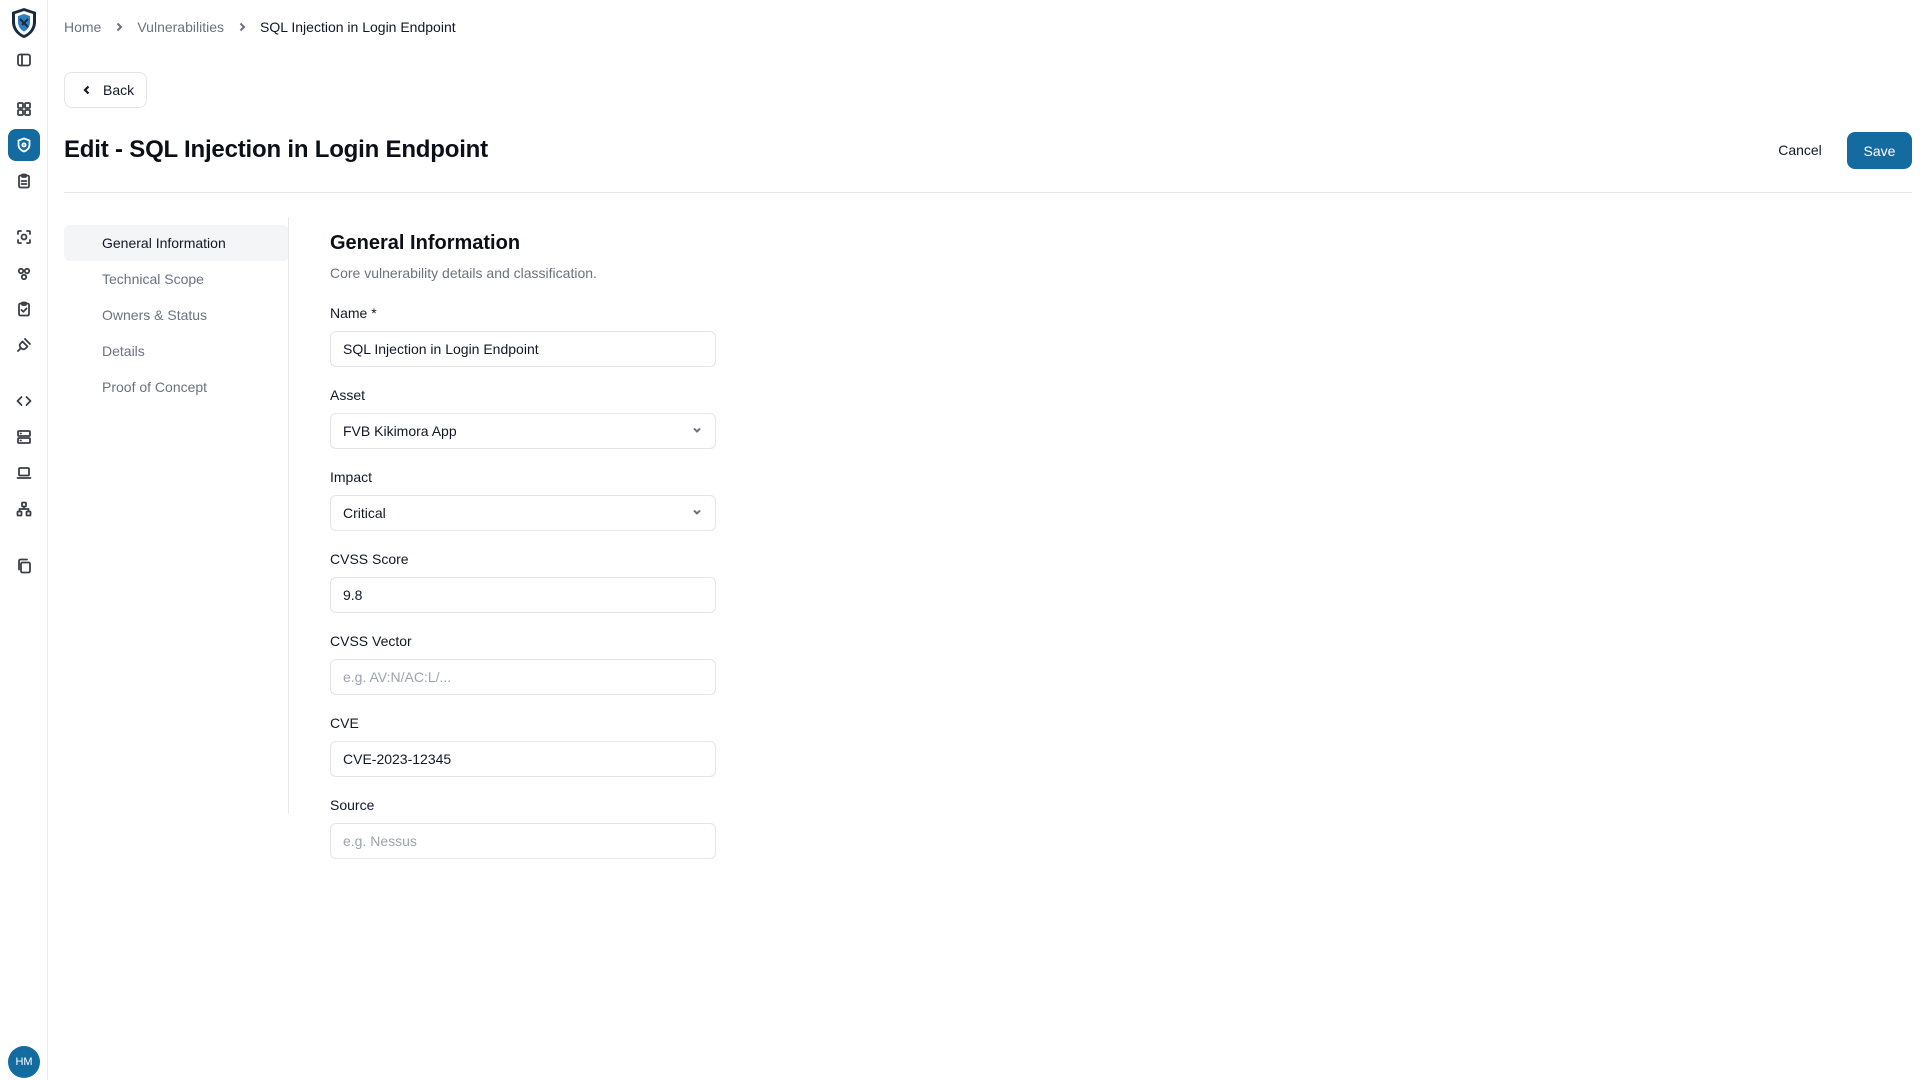 The image size is (1920, 1080). I want to click on name-input: SQL Injection in Login Endpoint, so click(523, 349).